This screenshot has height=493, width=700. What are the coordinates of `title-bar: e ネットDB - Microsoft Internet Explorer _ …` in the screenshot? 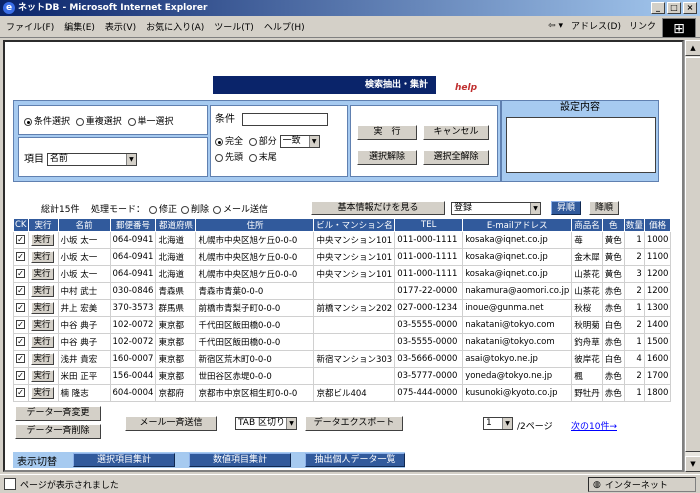 It's located at (350, 8).